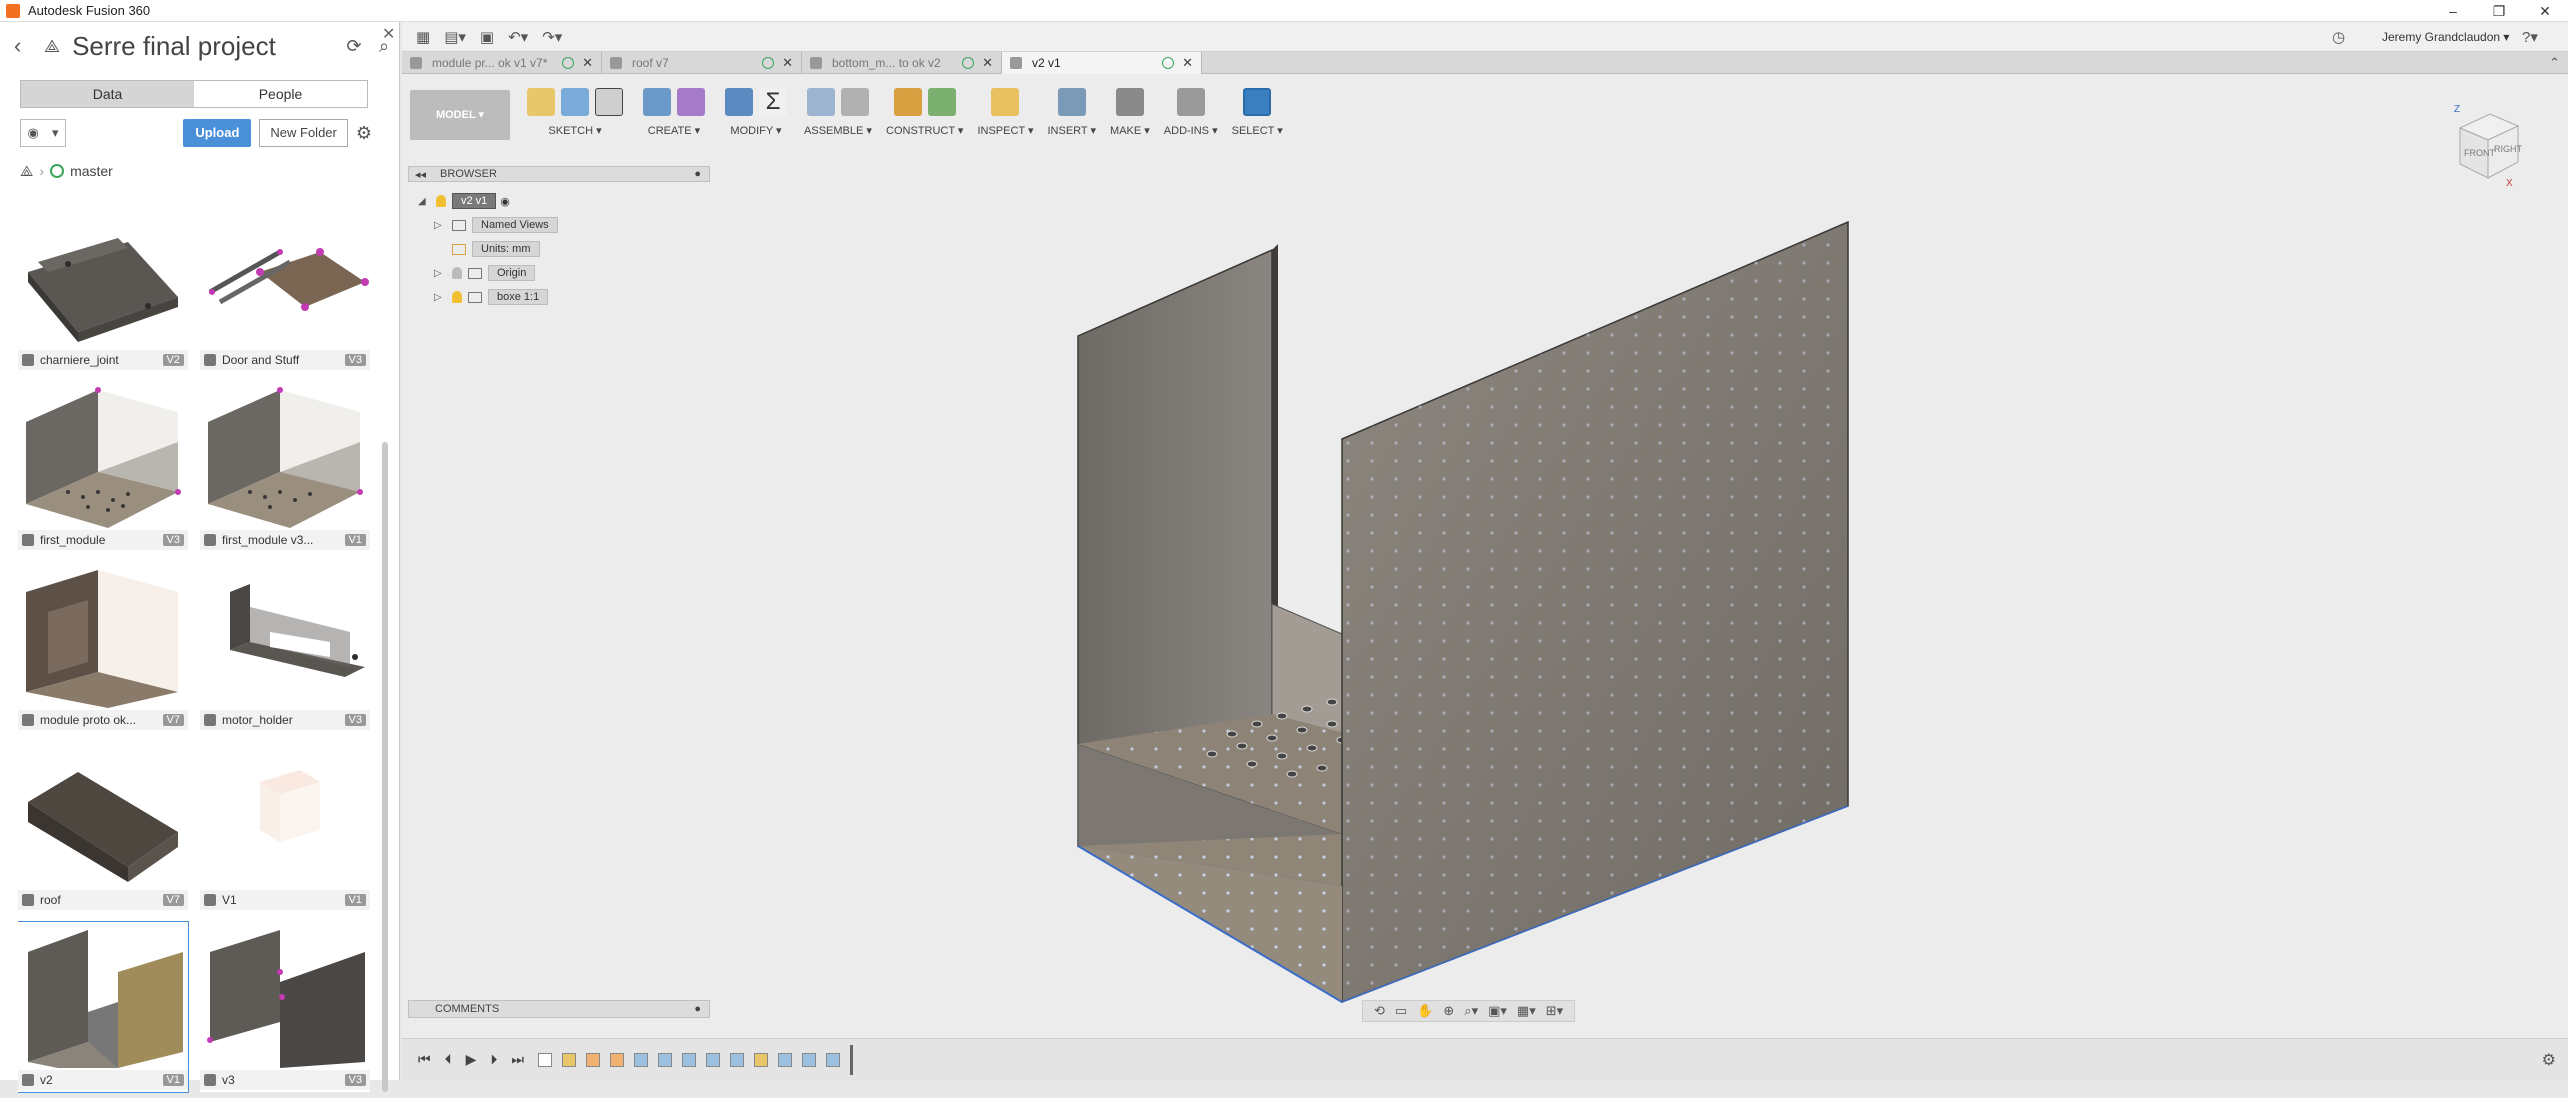 Image resolution: width=2568 pixels, height=1098 pixels. I want to click on data-panel-grid-icon: ▦, so click(423, 37).